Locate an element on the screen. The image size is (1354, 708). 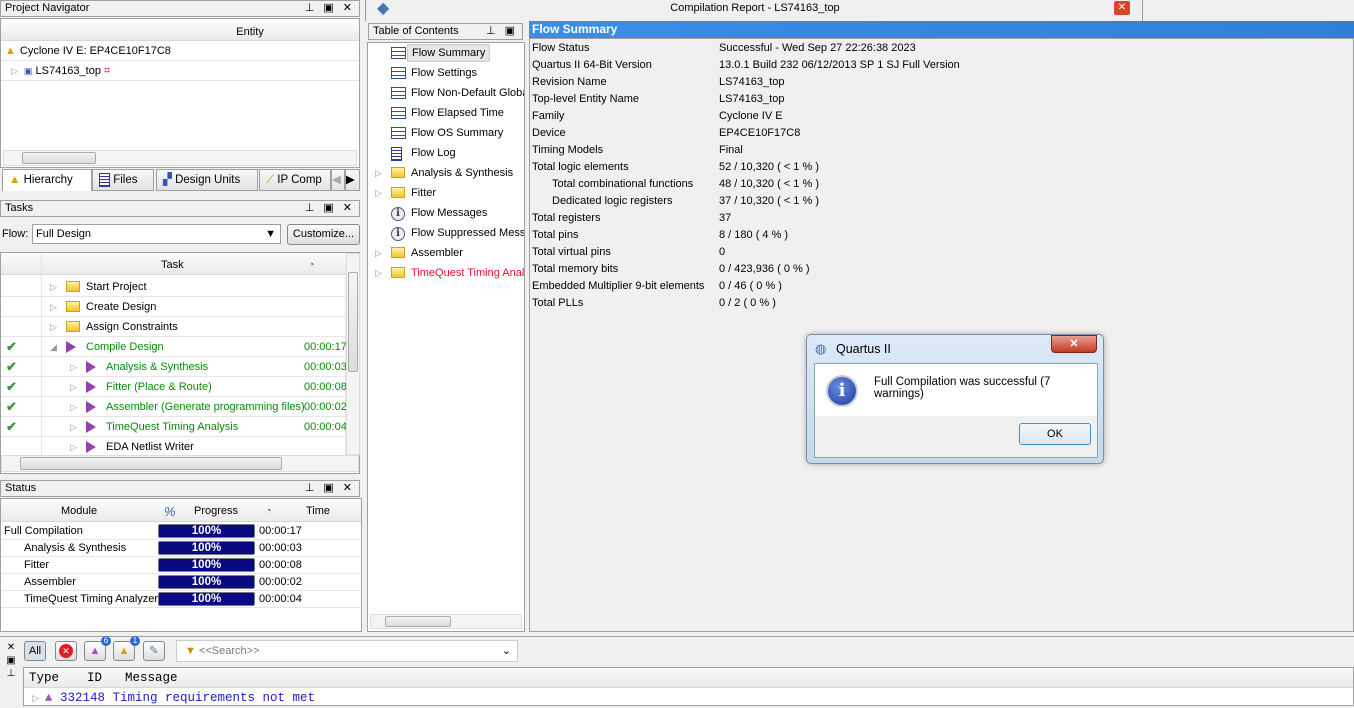
task-row: ▷ EDA Netlist Writer is located at coordinates (173, 447).